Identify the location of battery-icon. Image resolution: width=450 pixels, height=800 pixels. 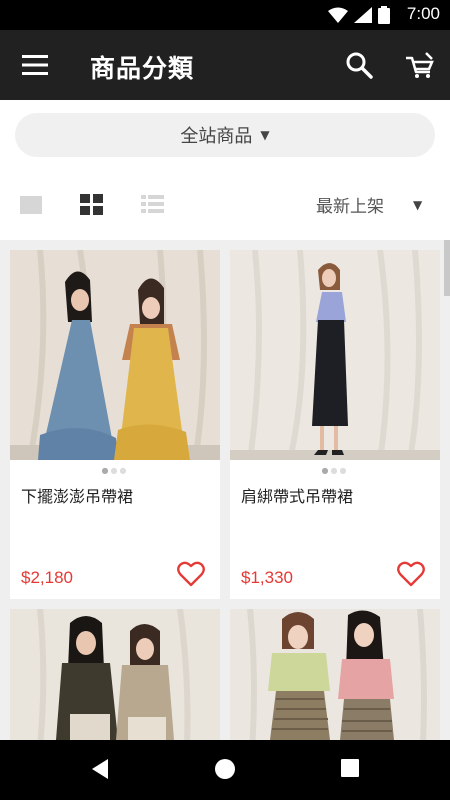
(384, 15).